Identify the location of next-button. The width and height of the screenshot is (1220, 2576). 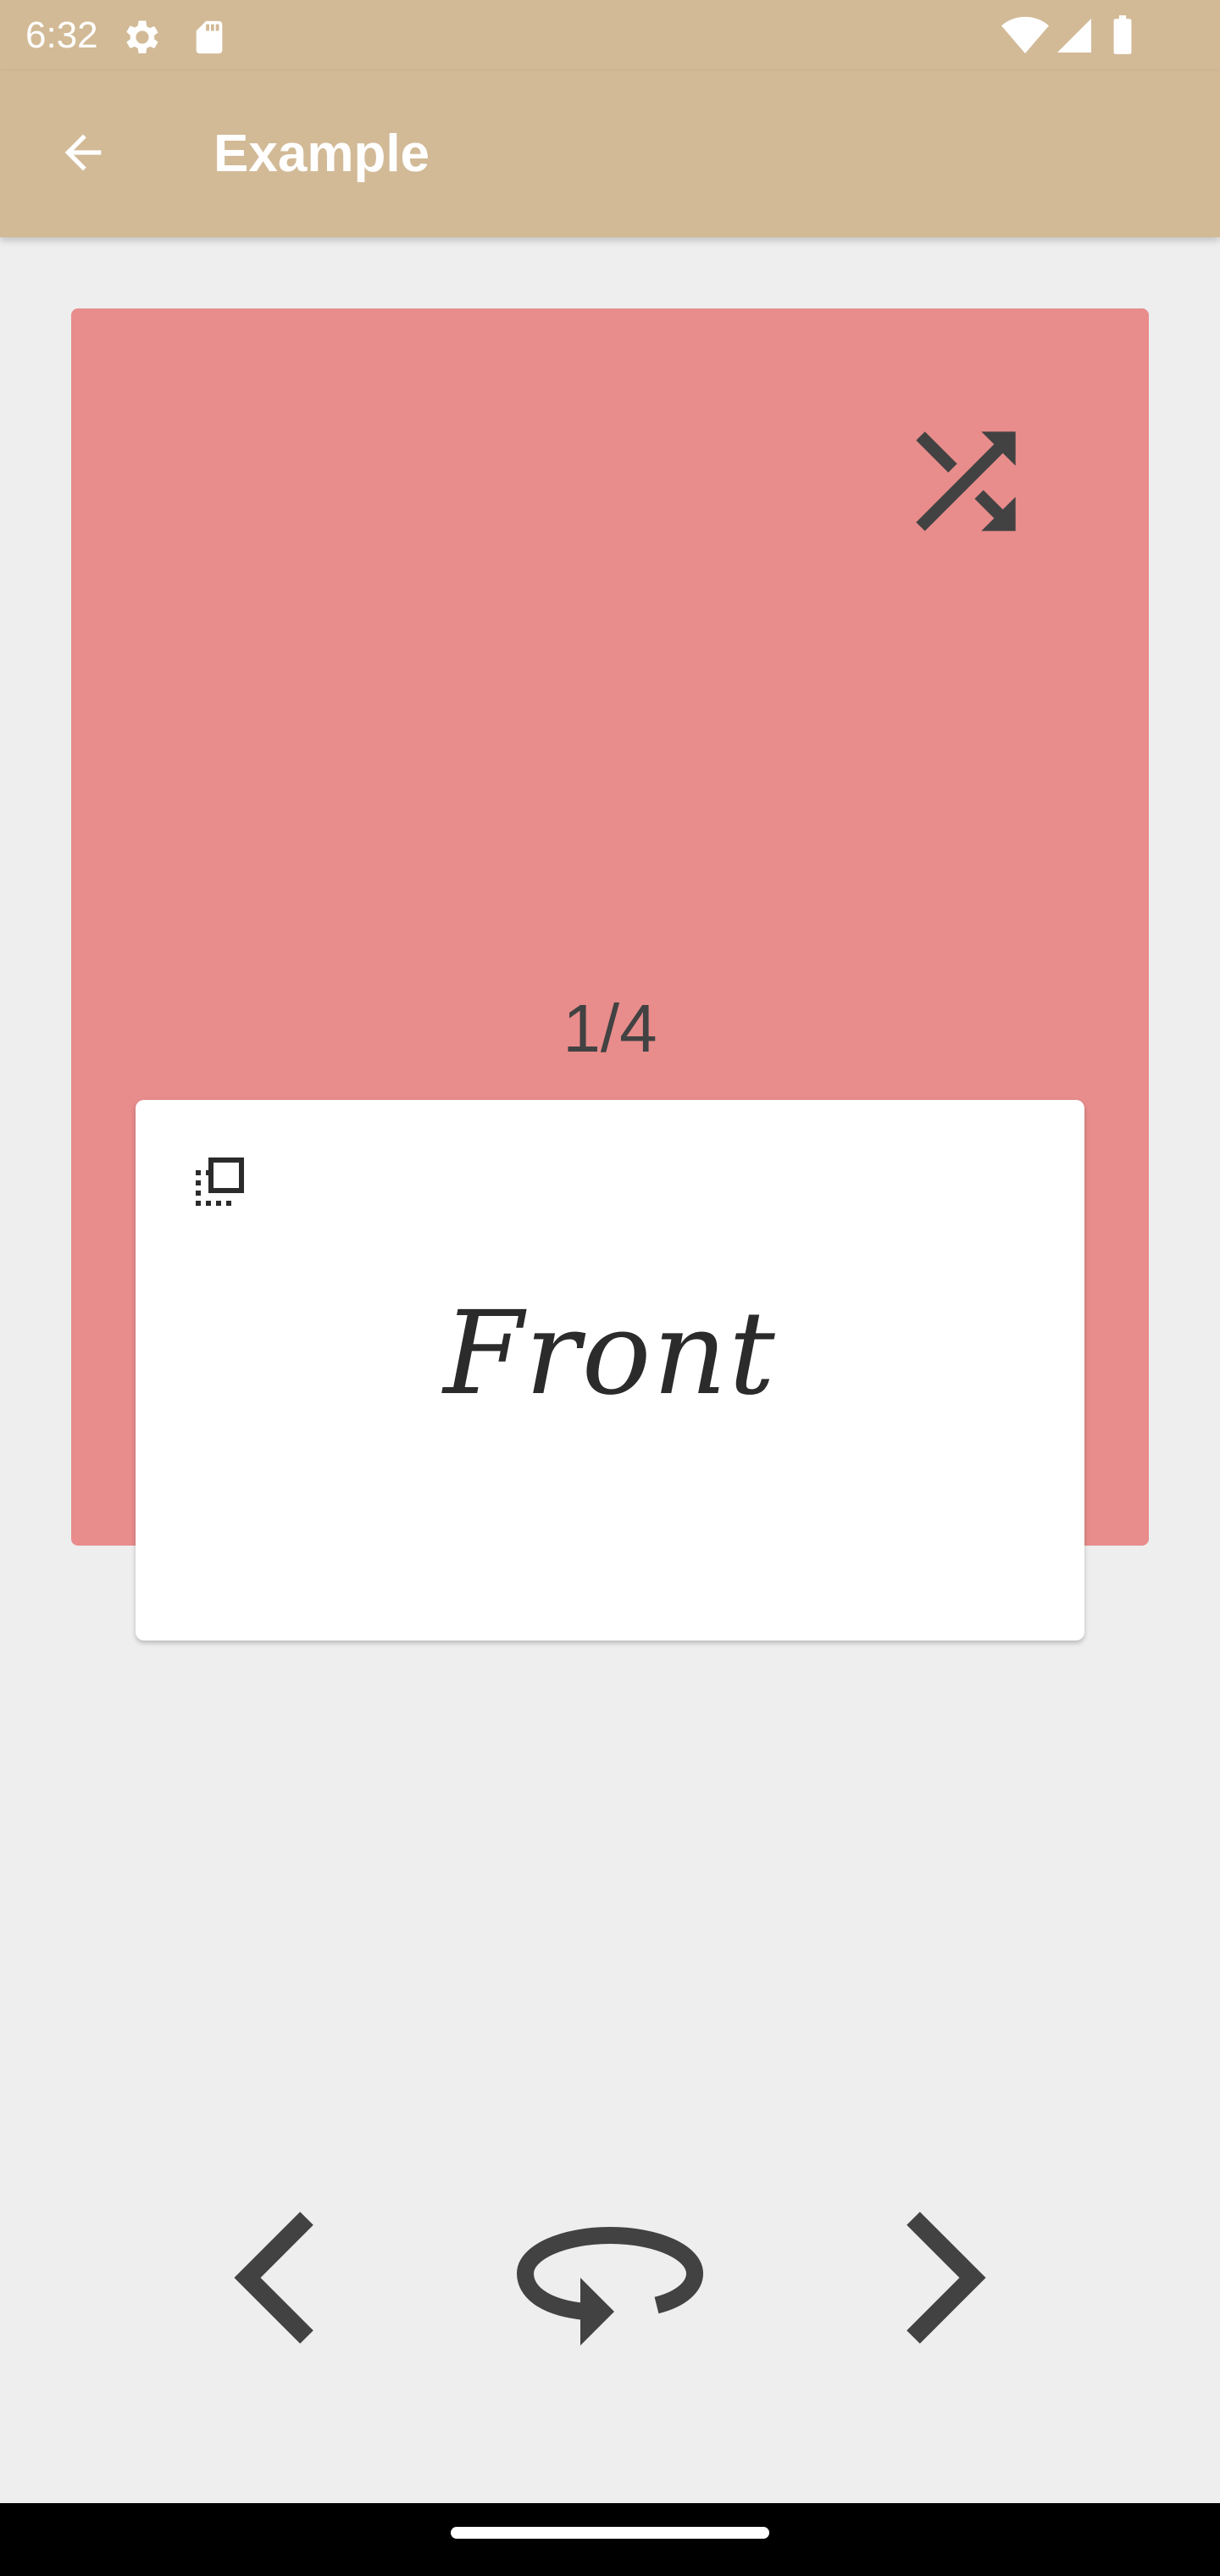
(947, 2279).